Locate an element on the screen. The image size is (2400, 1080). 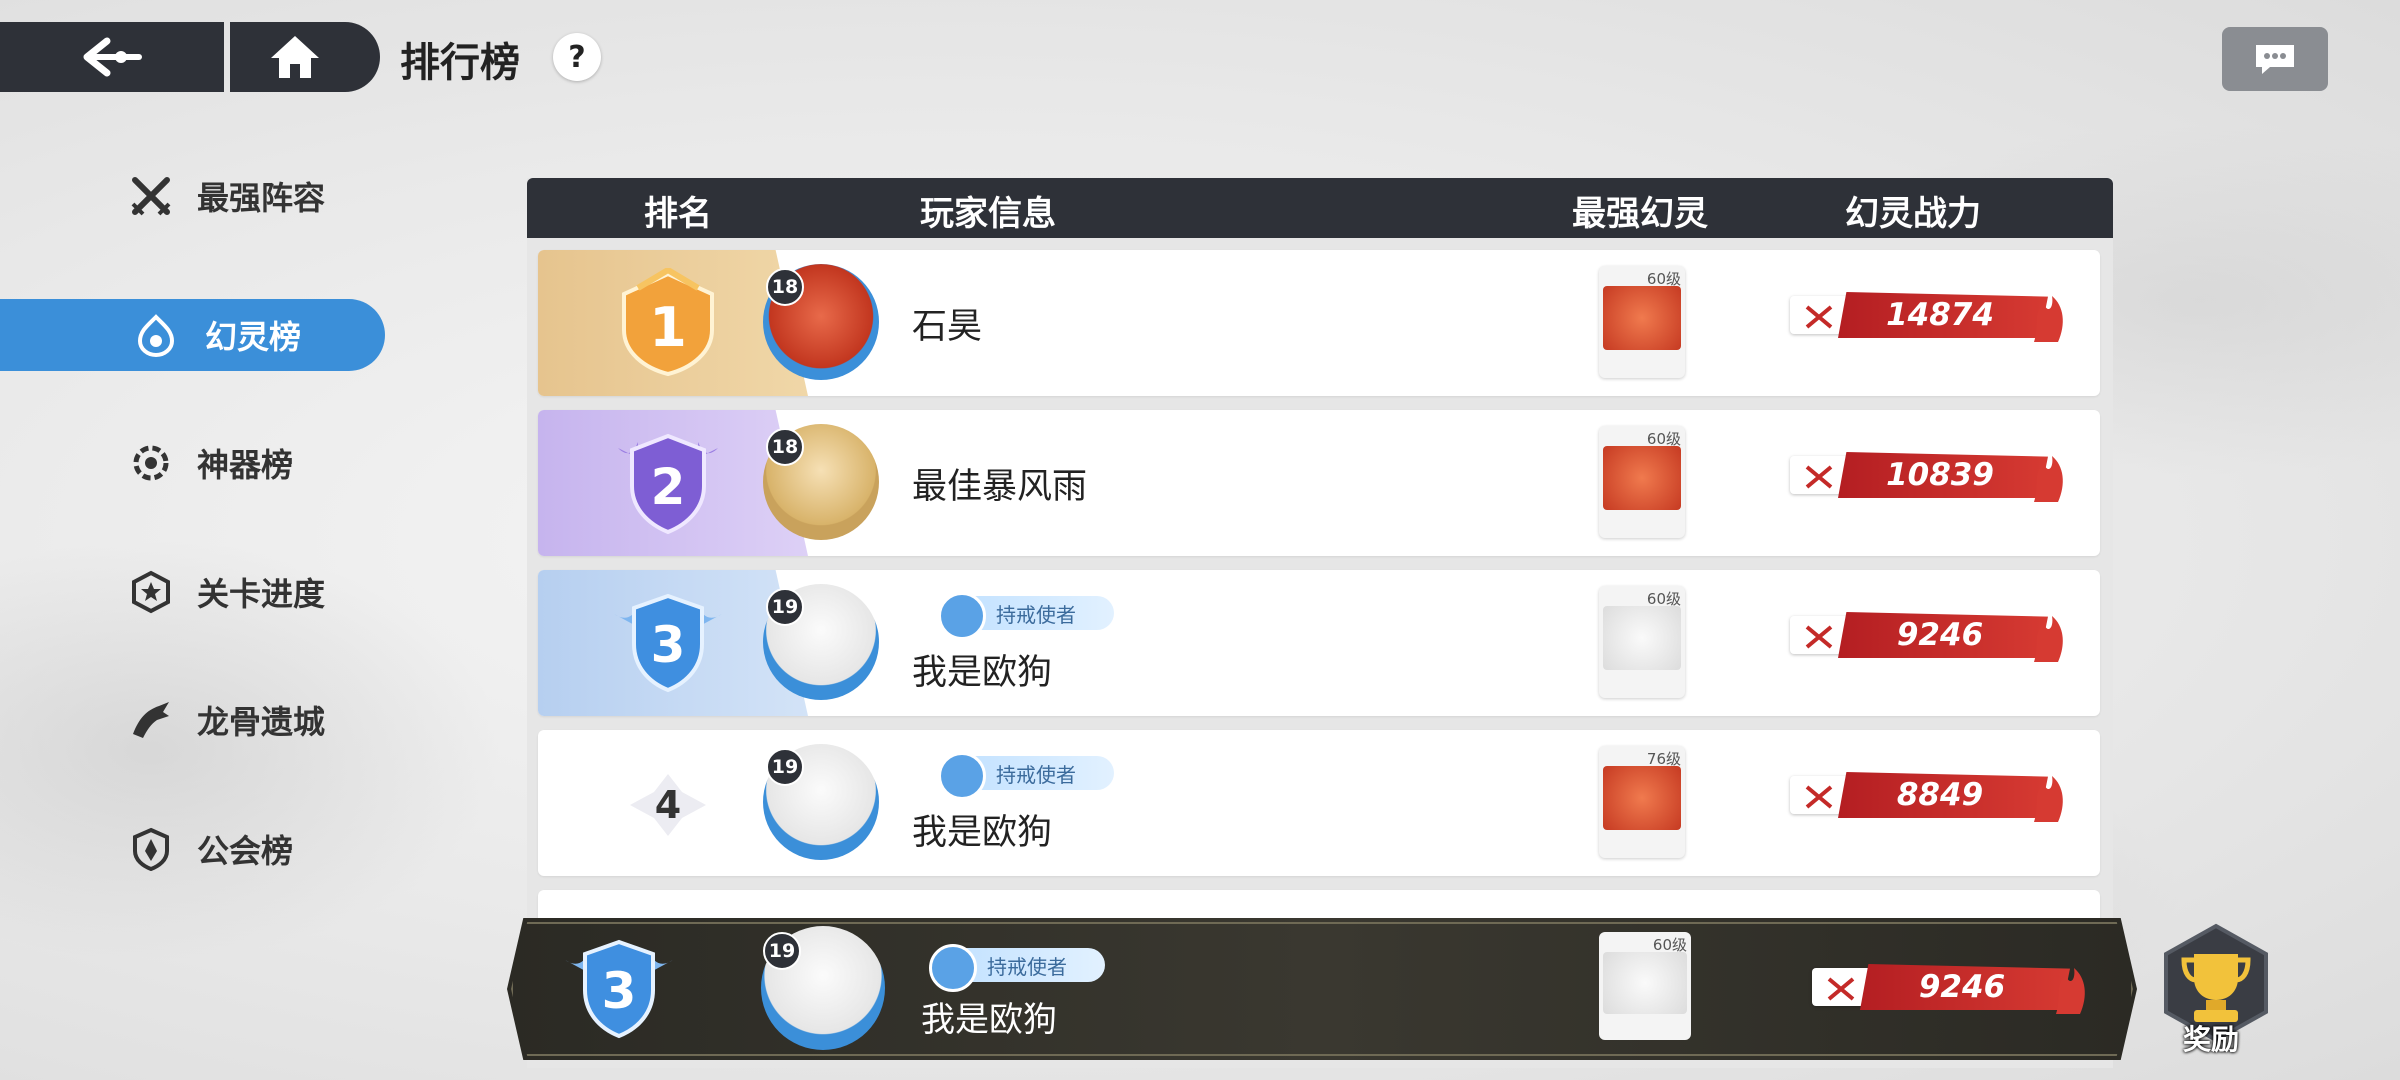
my-name: 我是欧狗 is located at coordinates (989, 1020).